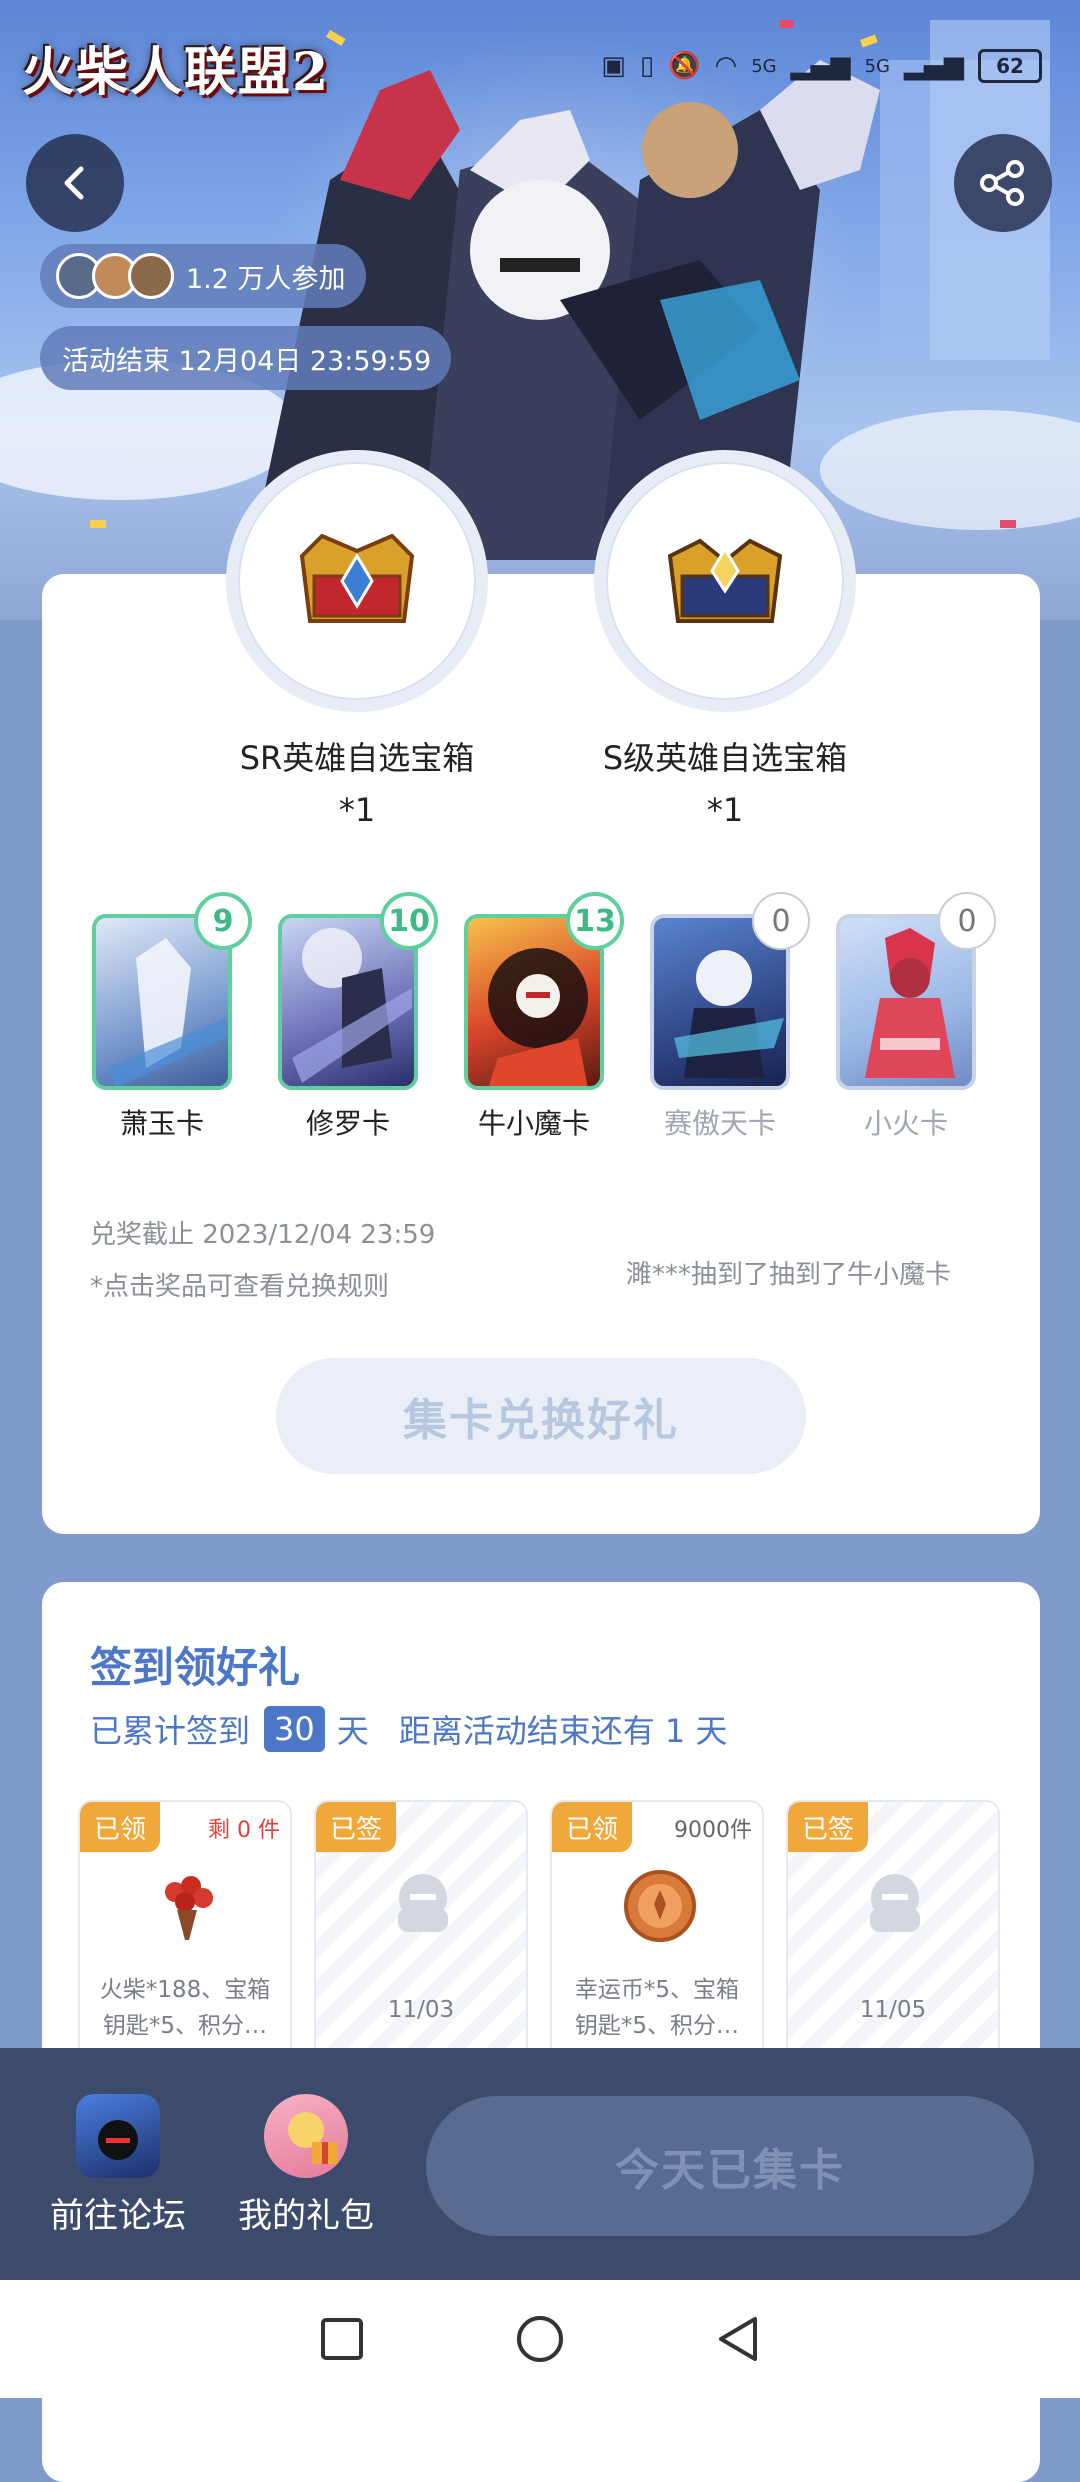  I want to click on network-type-2: 5G, so click(877, 66).